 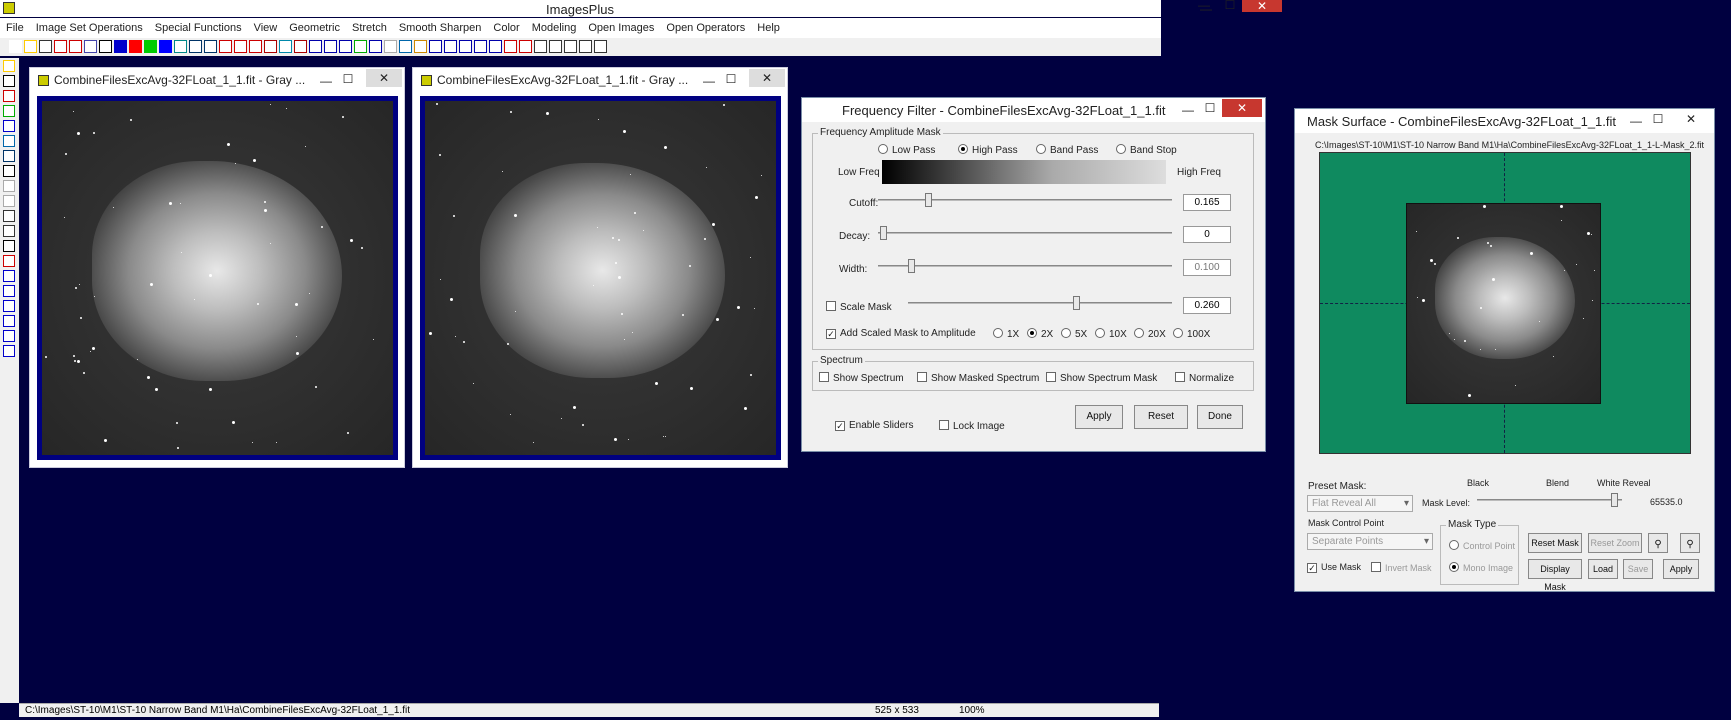 I want to click on menu-item-image-set-operations: Image Set Operations, so click(x=89, y=28).